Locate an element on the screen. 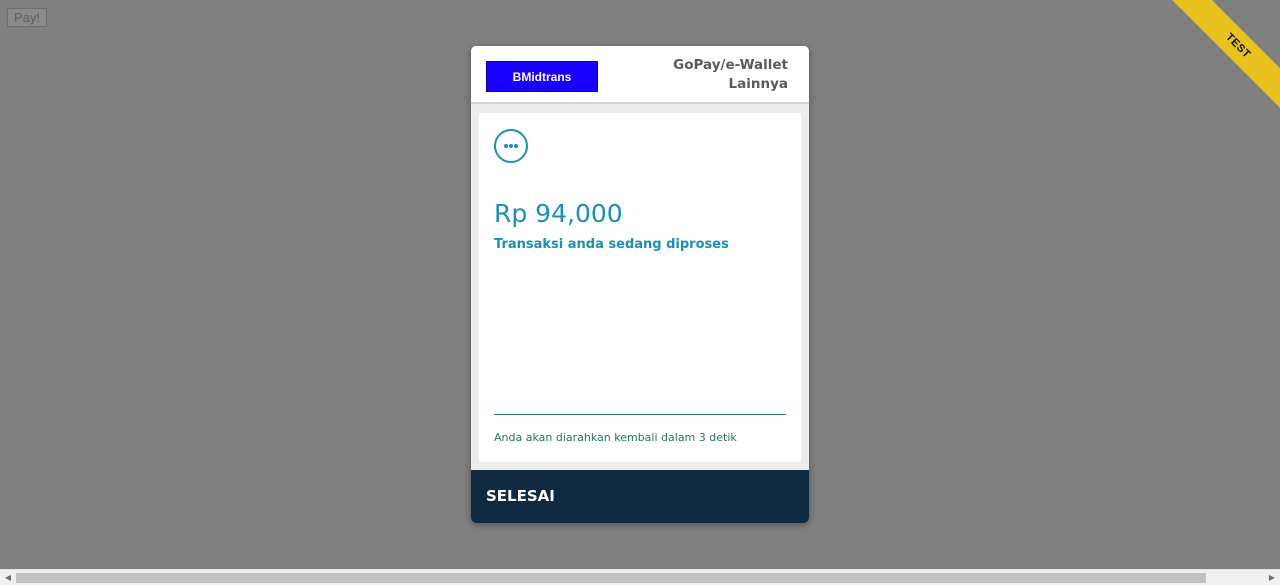  payment-method-title-line2: Lainnya is located at coordinates (758, 84).